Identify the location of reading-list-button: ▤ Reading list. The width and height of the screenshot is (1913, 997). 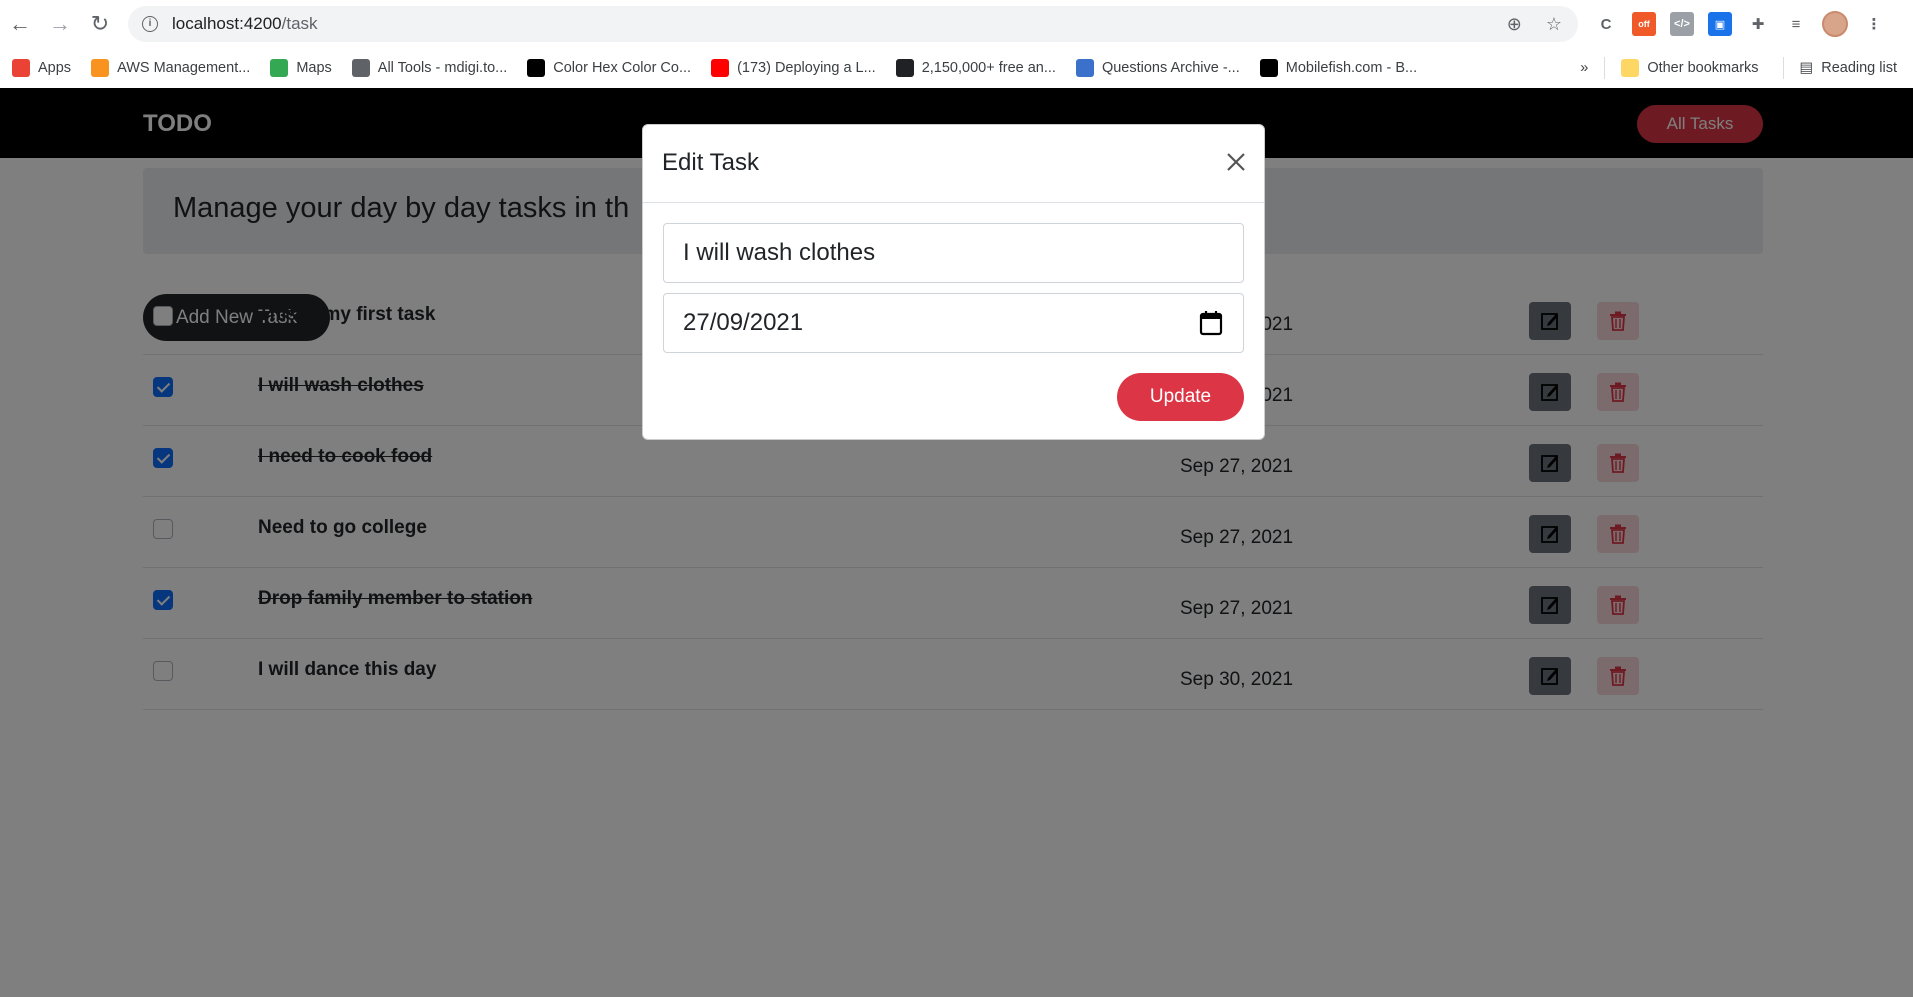
(1848, 68).